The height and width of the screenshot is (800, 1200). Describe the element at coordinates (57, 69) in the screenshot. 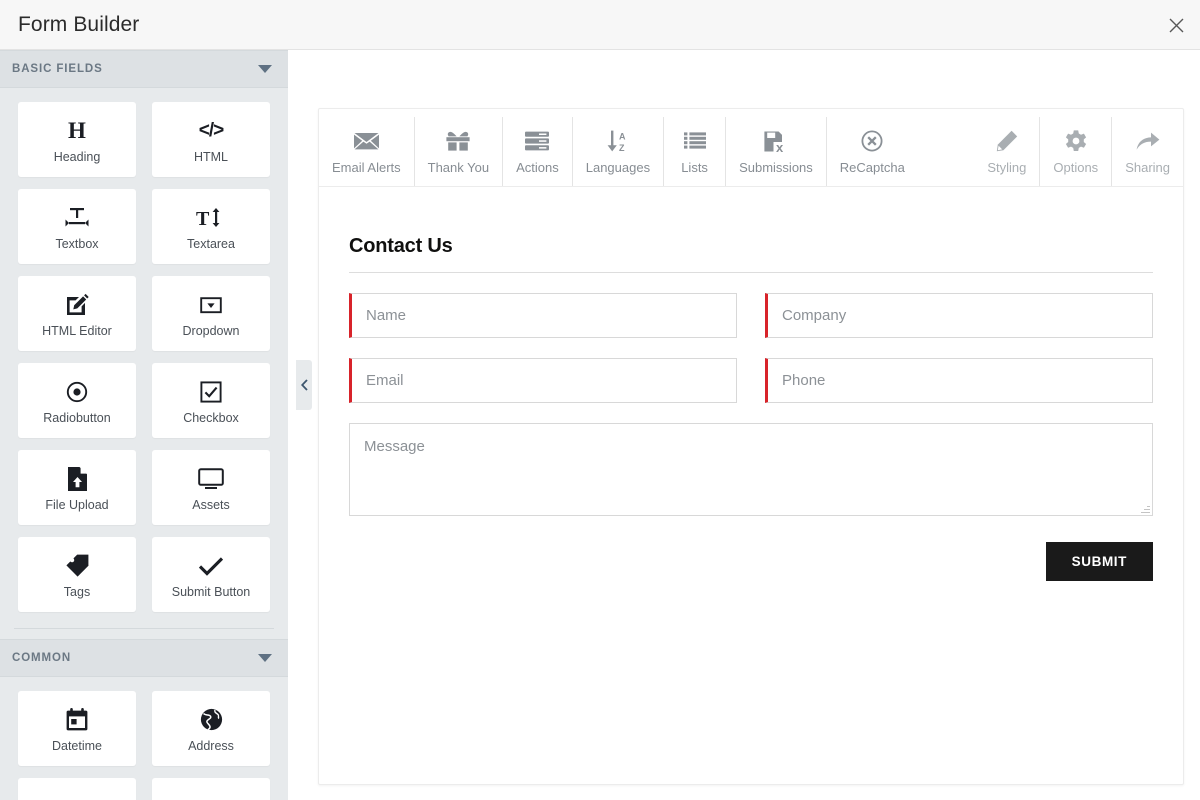

I see `section-label: BASIC FIELDS` at that location.